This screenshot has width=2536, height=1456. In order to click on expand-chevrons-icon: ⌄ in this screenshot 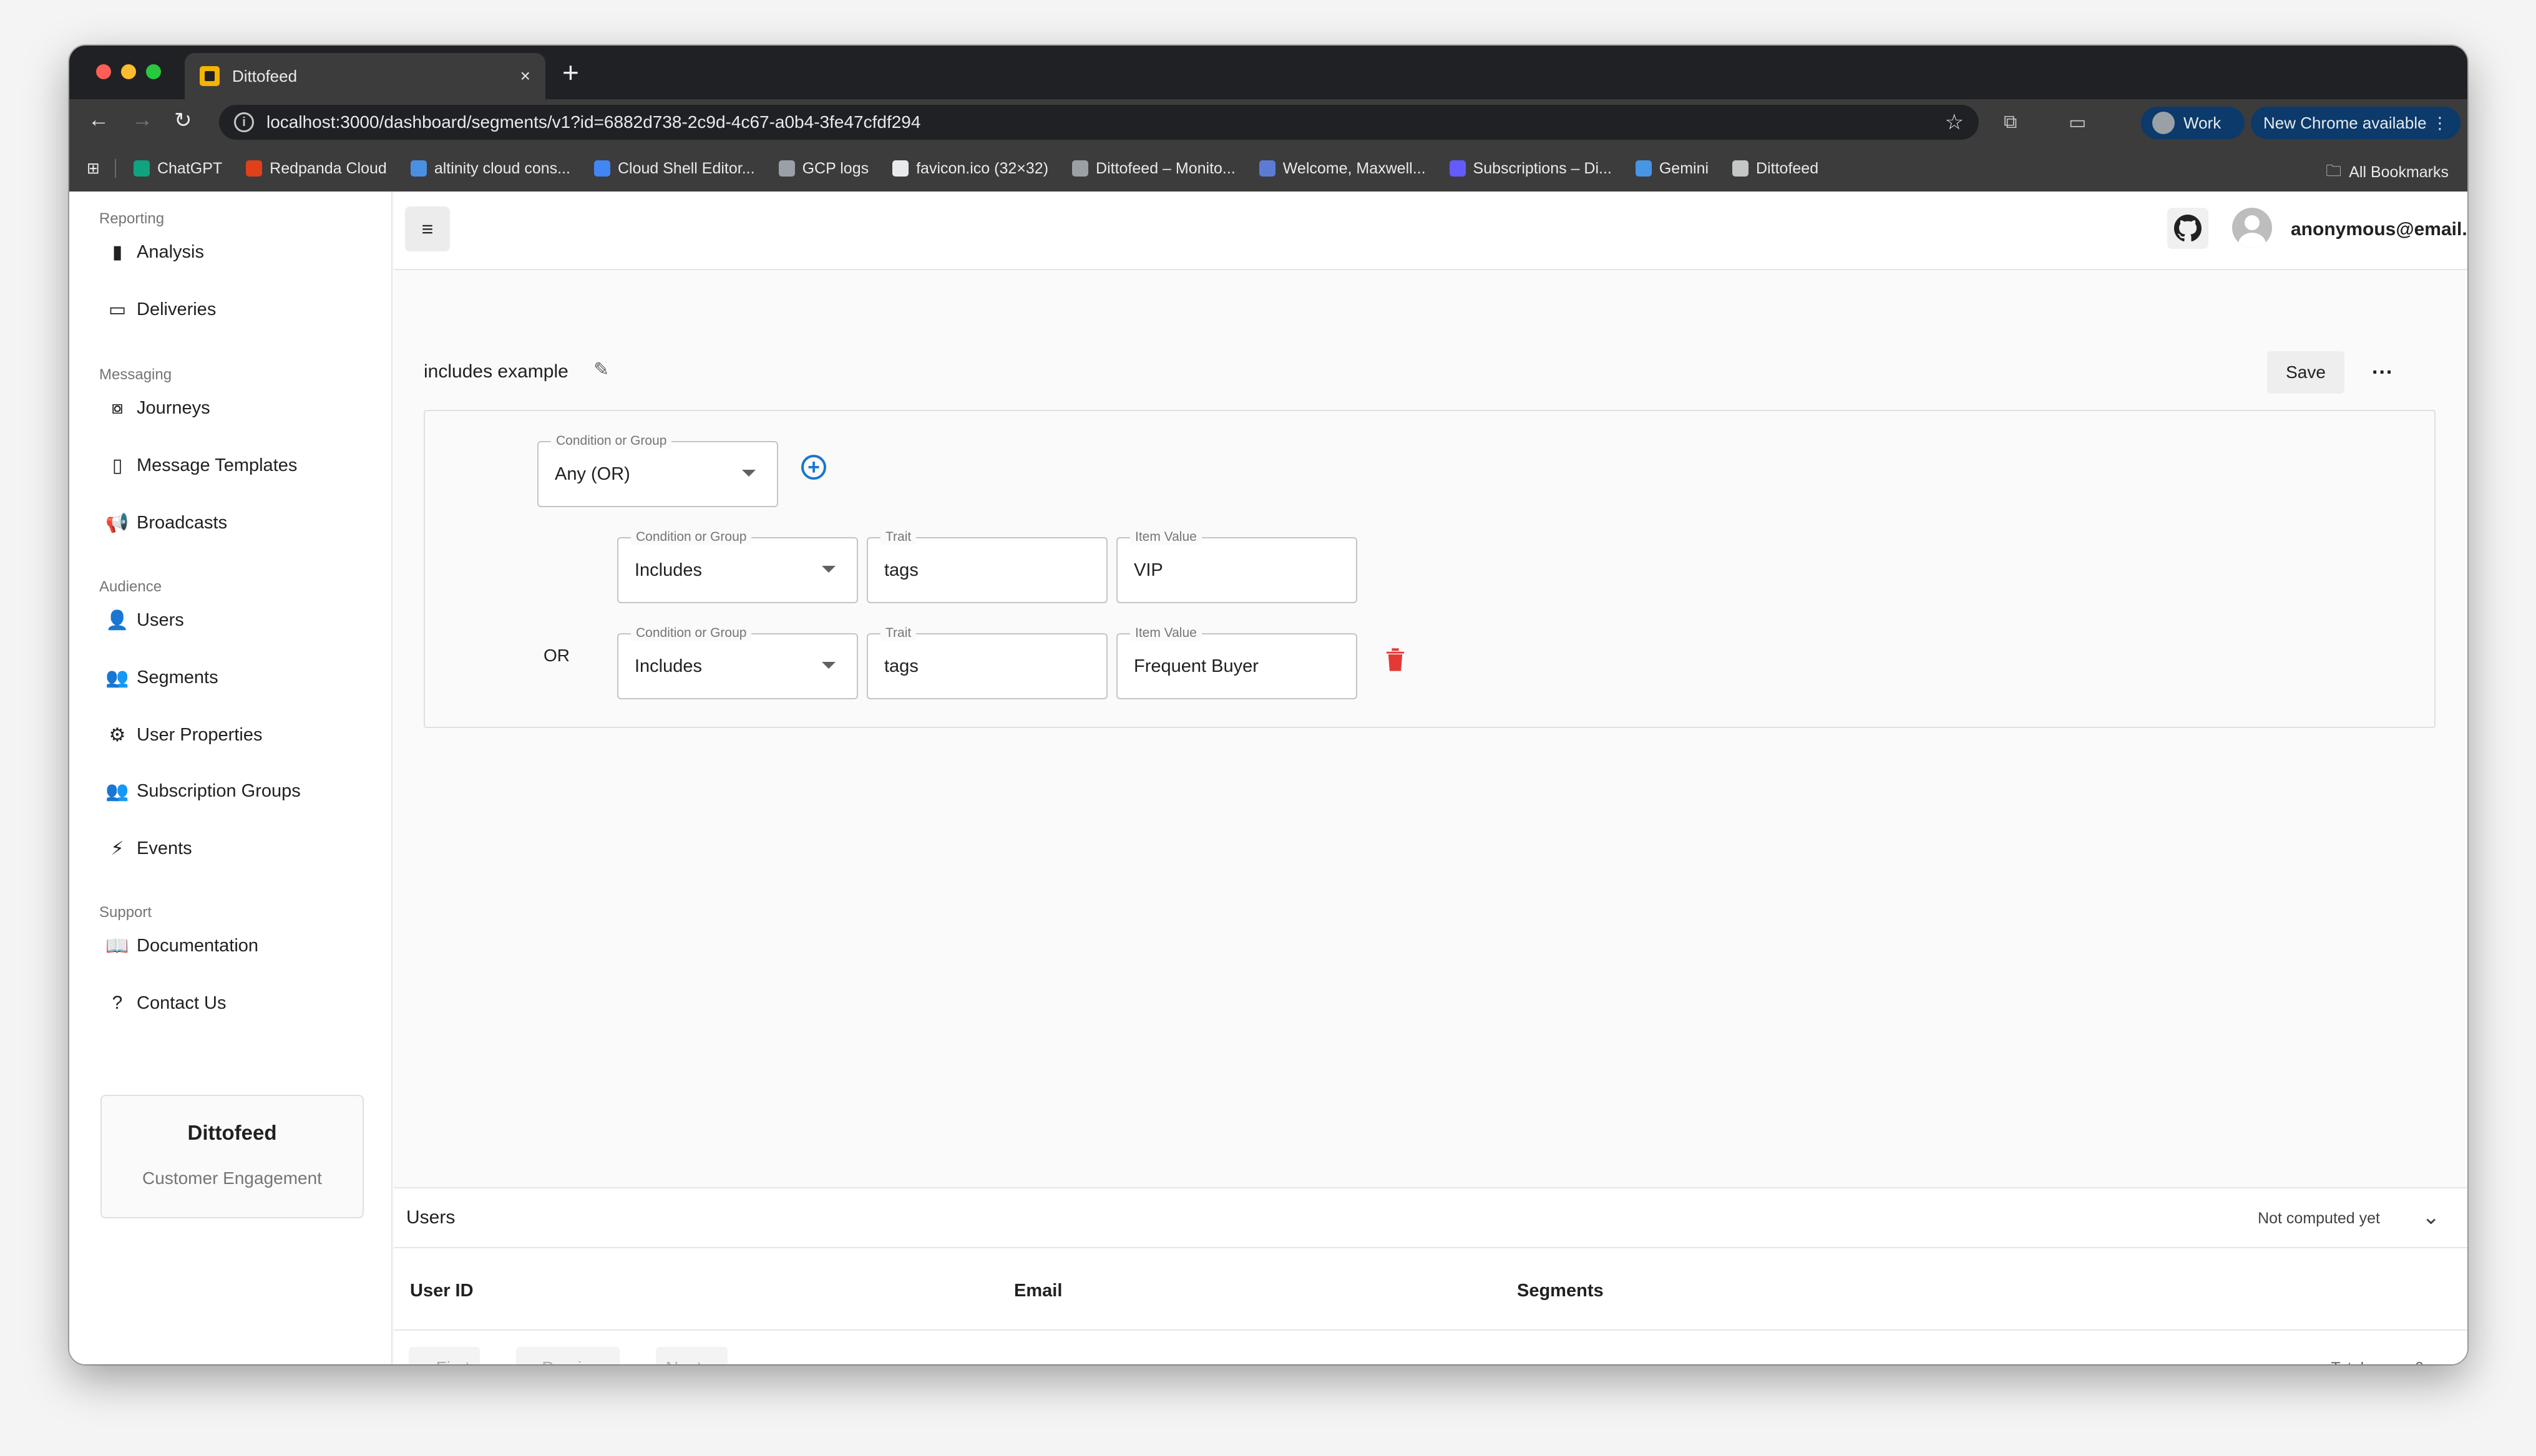, I will do `click(2431, 1218)`.